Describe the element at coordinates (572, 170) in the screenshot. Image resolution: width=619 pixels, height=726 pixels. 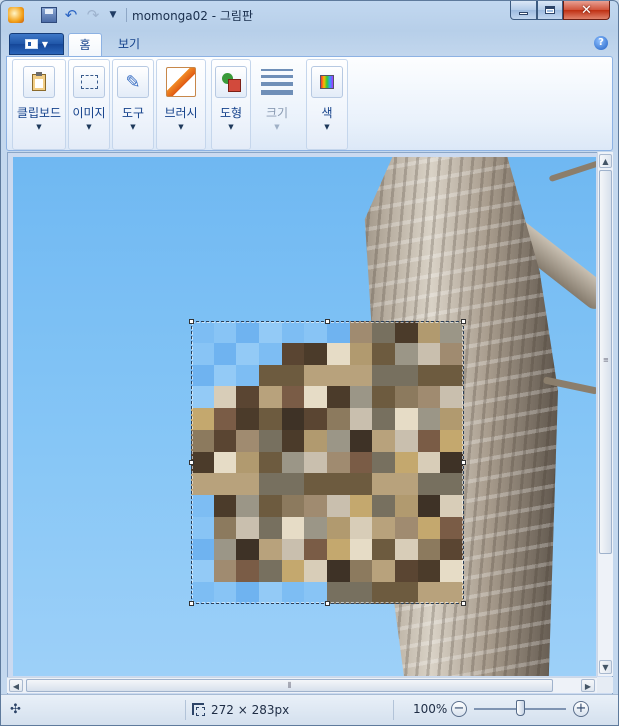
I see `tree-twig` at that location.